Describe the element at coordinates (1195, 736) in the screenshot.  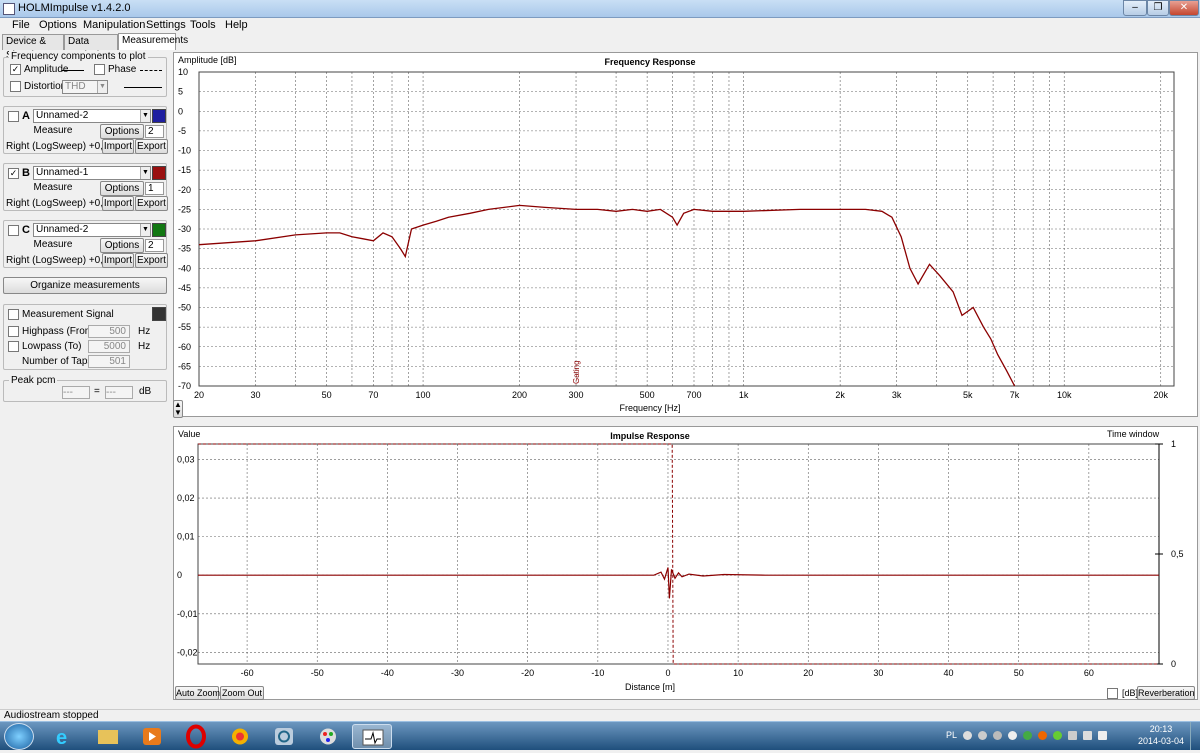
I see `show-desktop-button` at that location.